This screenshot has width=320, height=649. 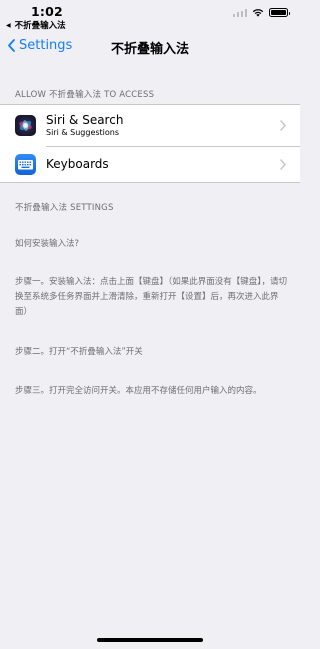 What do you see at coordinates (40, 26) in the screenshot?
I see `status-back-app-label: 不折叠输入法` at bounding box center [40, 26].